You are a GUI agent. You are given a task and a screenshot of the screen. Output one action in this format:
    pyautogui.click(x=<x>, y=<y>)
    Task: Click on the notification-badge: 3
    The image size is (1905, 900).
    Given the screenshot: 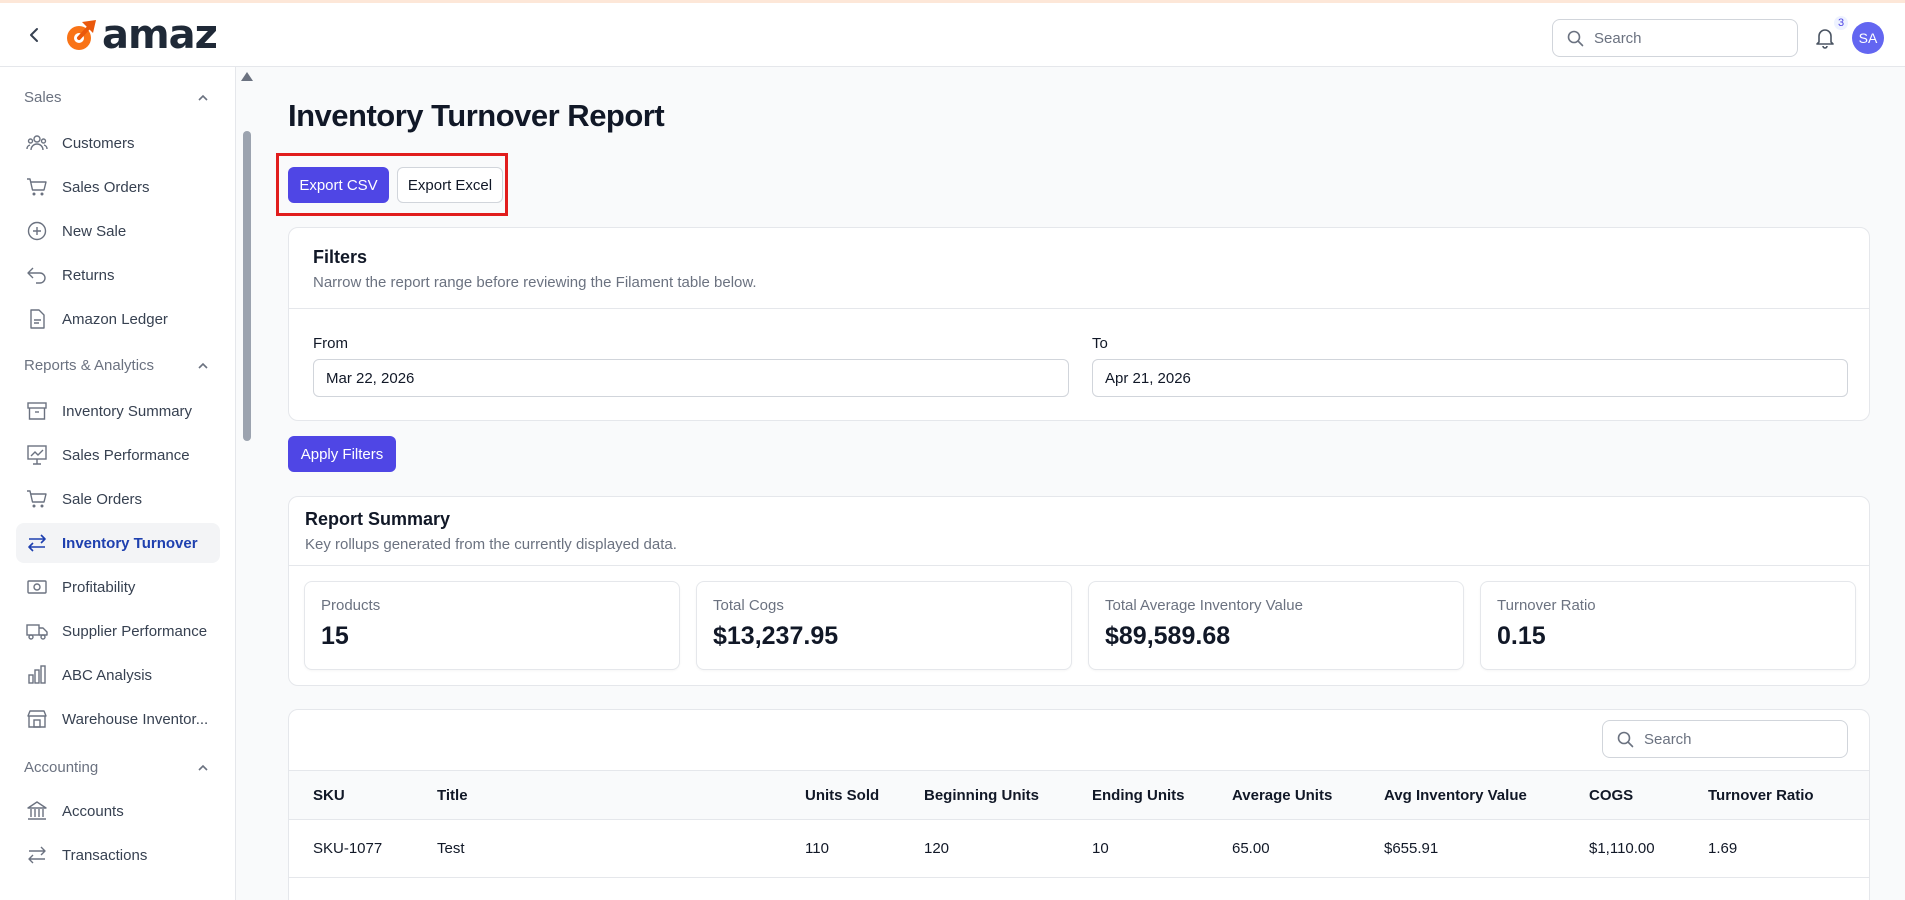 What is the action you would take?
    pyautogui.click(x=1841, y=23)
    